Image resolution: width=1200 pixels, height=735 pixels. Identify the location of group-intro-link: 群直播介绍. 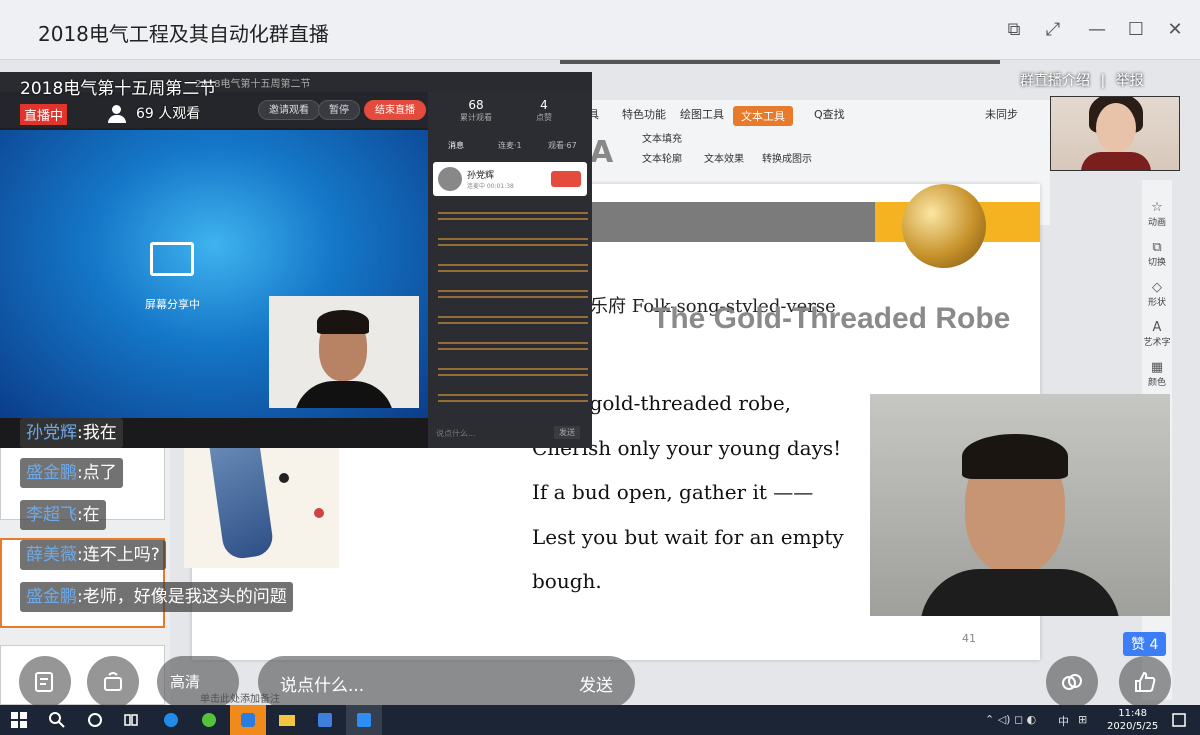
(1055, 81).